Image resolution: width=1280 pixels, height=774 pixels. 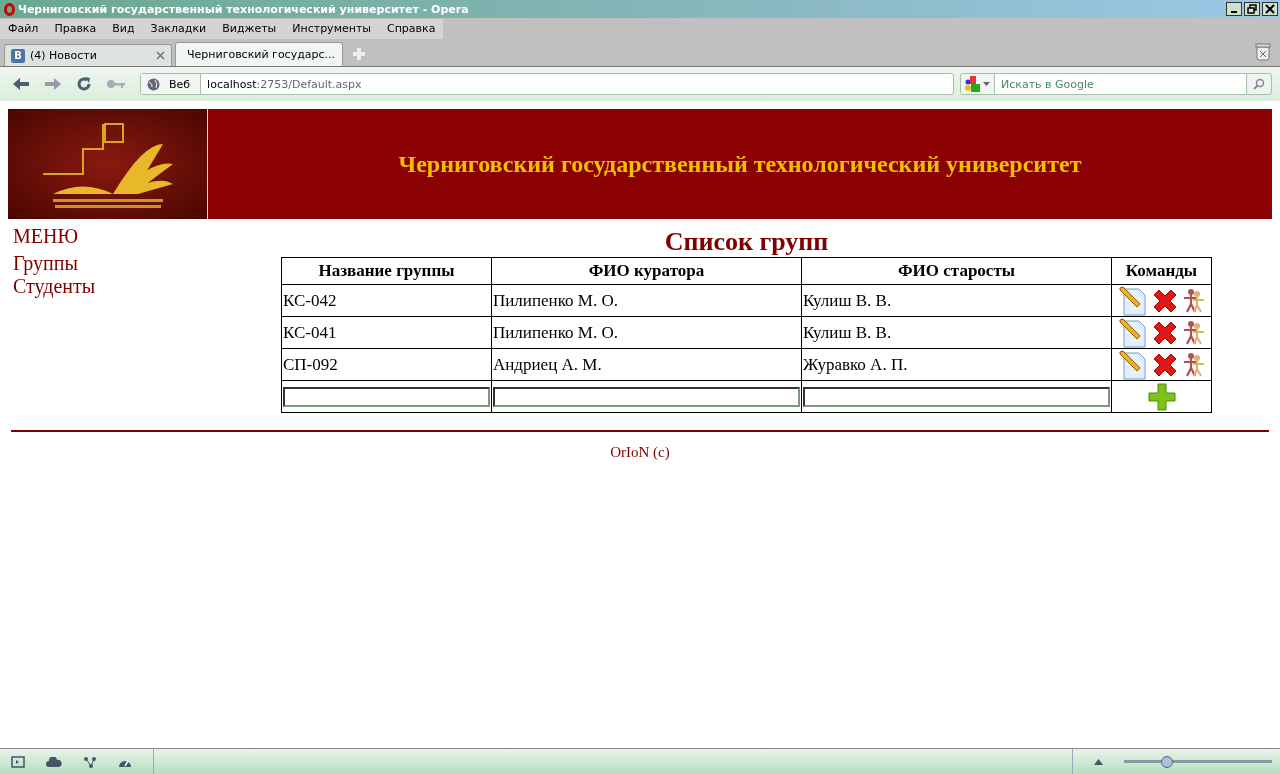 What do you see at coordinates (232, 84) in the screenshot?
I see `url-host: localhost` at bounding box center [232, 84].